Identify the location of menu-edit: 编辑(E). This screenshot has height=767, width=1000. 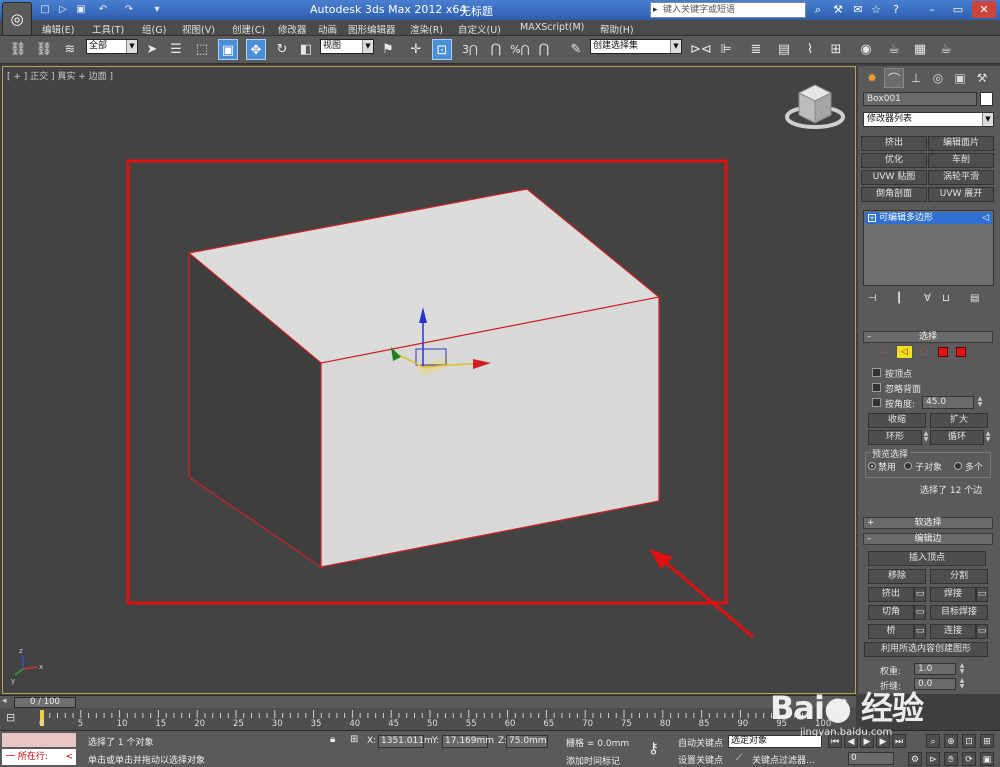
(58, 29).